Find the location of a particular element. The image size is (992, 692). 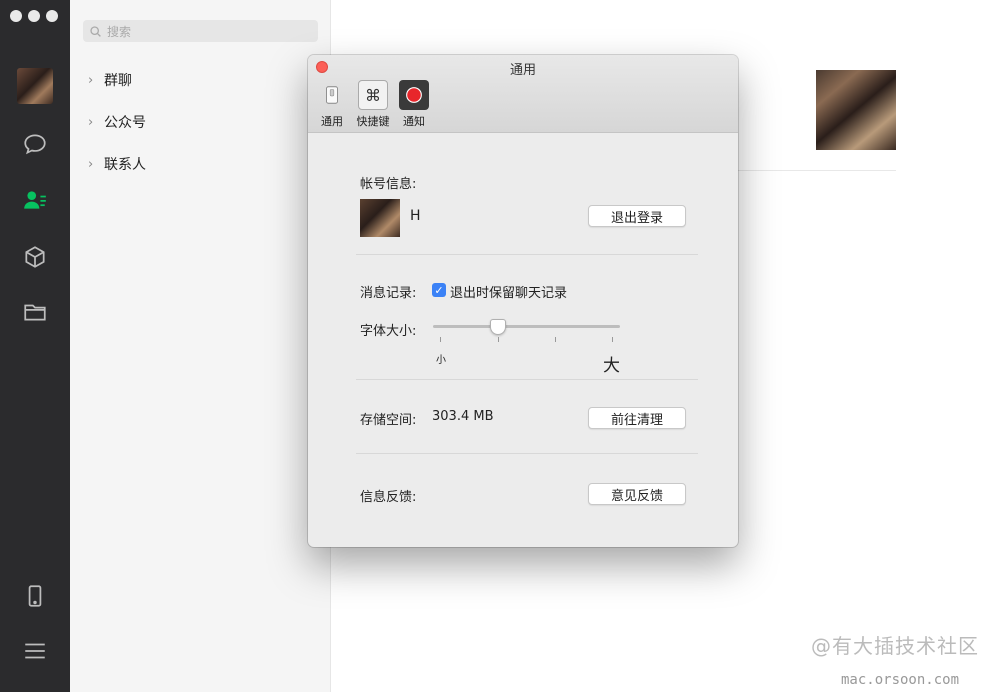

font-size-slider is located at coordinates (526, 326).